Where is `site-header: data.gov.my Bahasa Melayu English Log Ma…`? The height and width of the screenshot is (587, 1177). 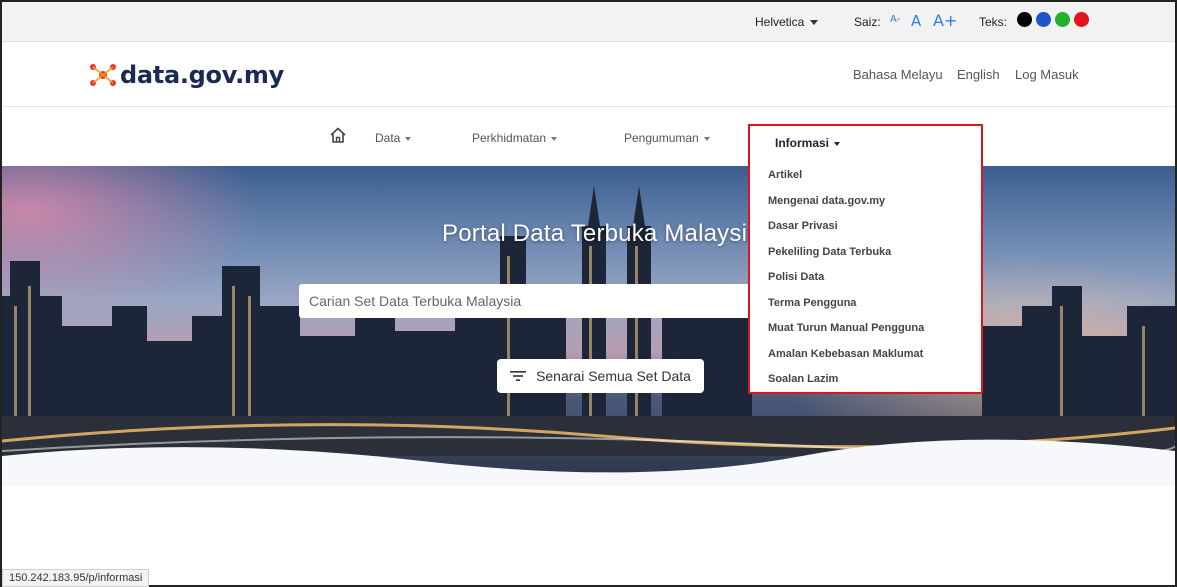 site-header: data.gov.my Bahasa Melayu English Log Ma… is located at coordinates (588, 75).